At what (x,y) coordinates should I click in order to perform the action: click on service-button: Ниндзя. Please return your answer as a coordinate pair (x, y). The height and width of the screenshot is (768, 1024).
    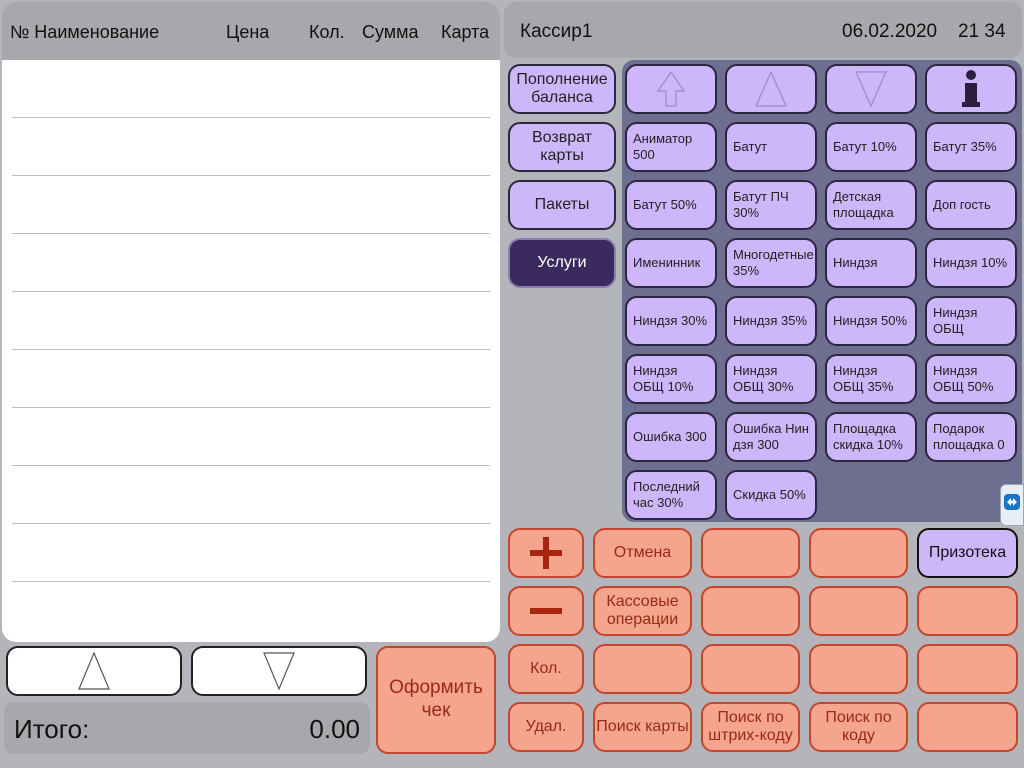
    Looking at the image, I should click on (871, 263).